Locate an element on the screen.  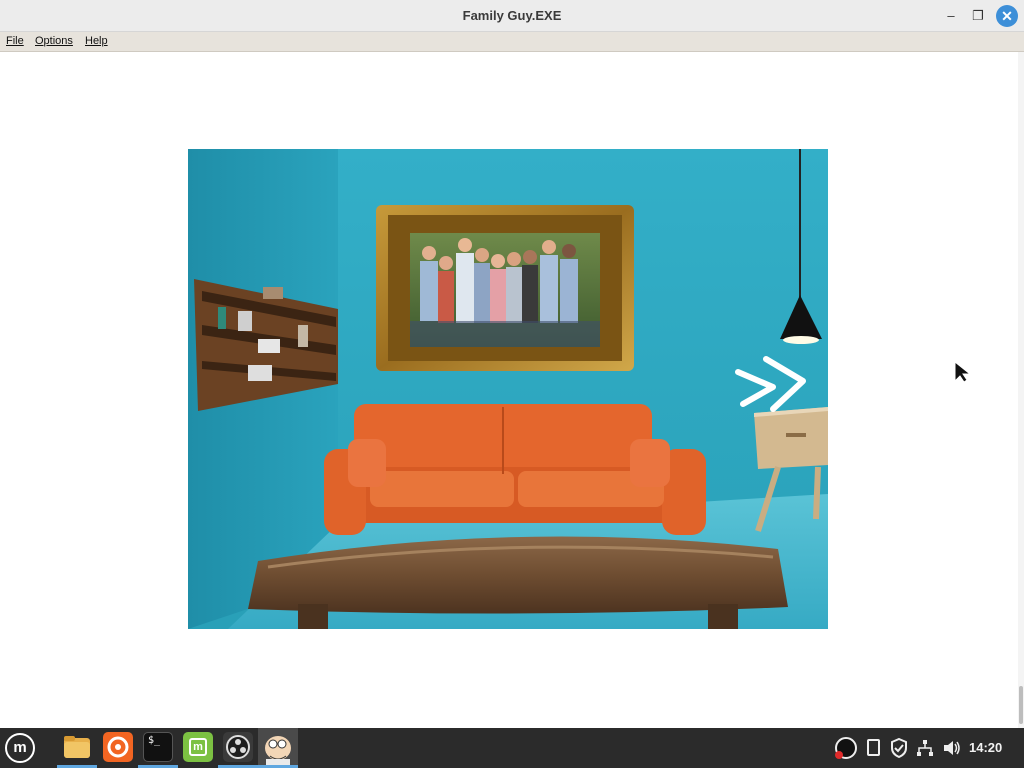
minimize-button: – is located at coordinates (951, 16).